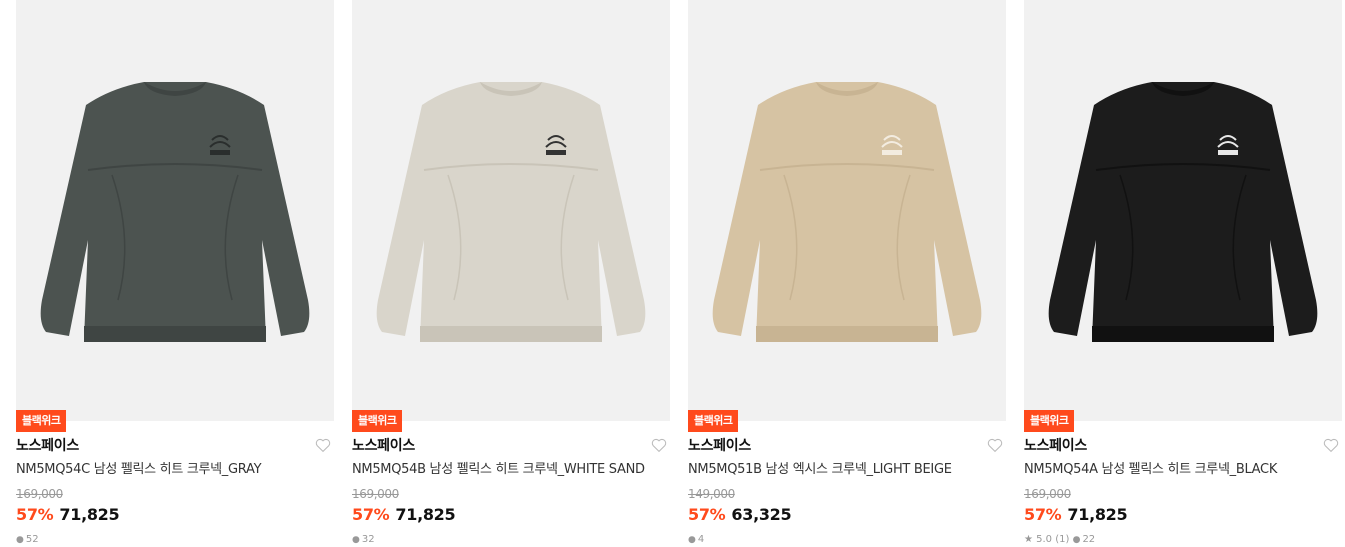 This screenshot has width=1345, height=547. I want to click on review-count: 32, so click(368, 539).